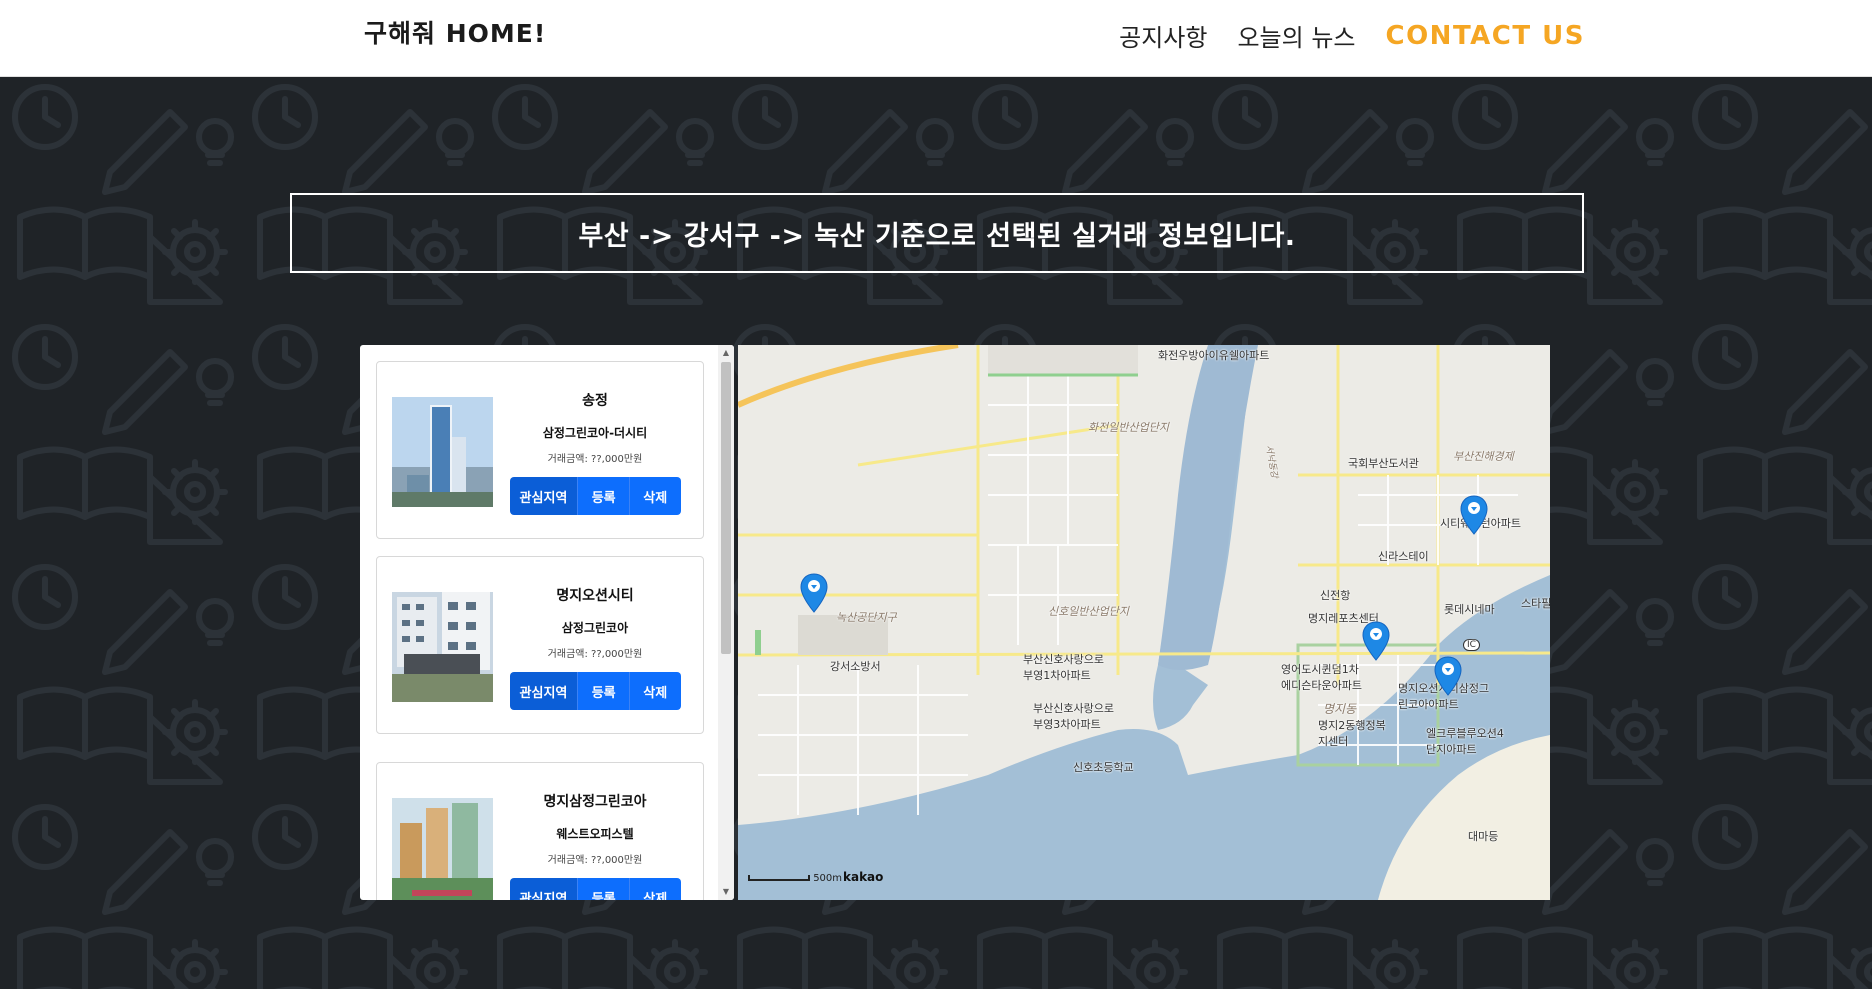 The height and width of the screenshot is (989, 1872). Describe the element at coordinates (828, 878) in the screenshot. I see `scale-label: 500m` at that location.